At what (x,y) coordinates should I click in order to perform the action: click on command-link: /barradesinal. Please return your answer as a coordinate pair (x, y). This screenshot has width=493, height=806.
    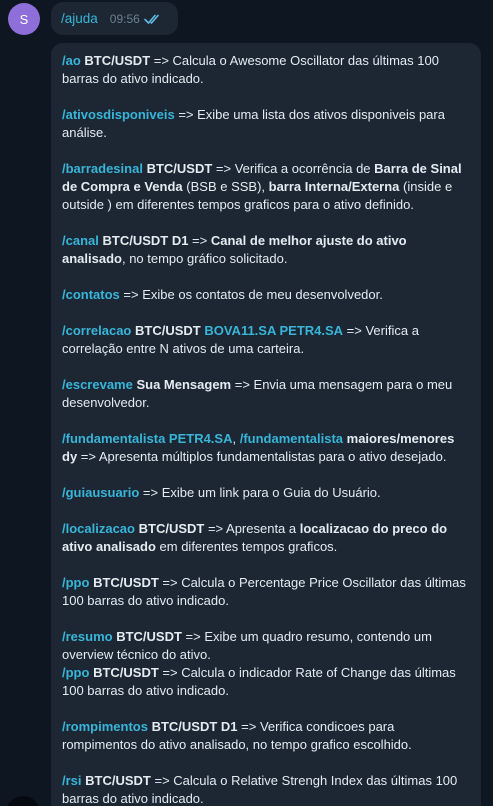
    Looking at the image, I should click on (102, 168).